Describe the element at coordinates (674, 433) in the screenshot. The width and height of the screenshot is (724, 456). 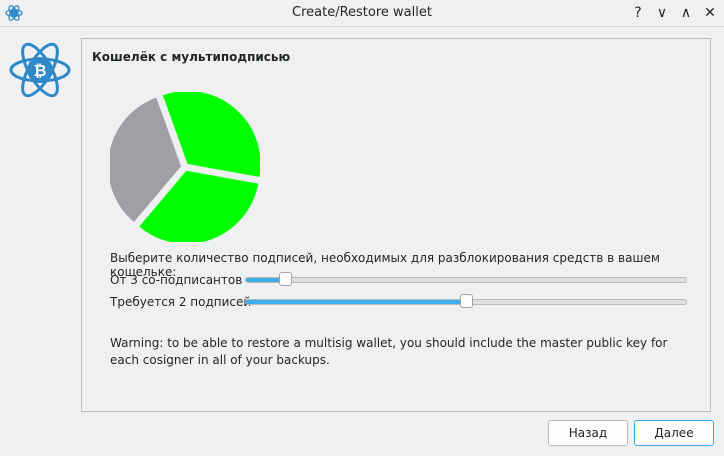
I see `next-button: Далее` at that location.